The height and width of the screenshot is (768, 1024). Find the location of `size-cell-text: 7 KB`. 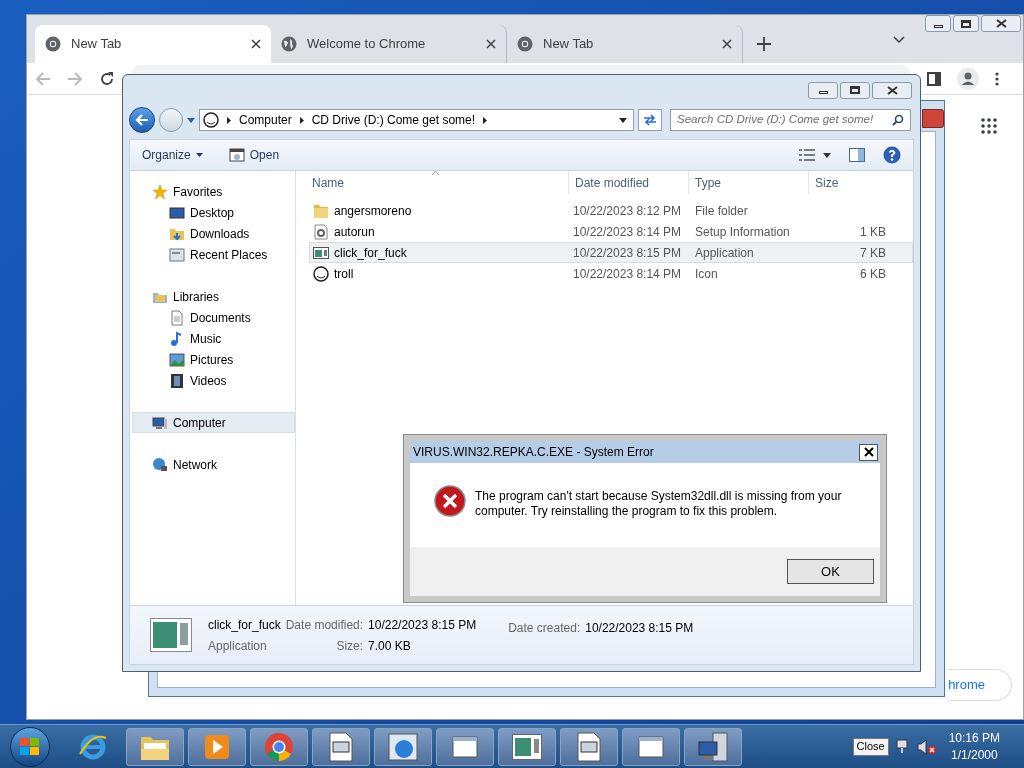

size-cell-text: 7 KB is located at coordinates (873, 253).